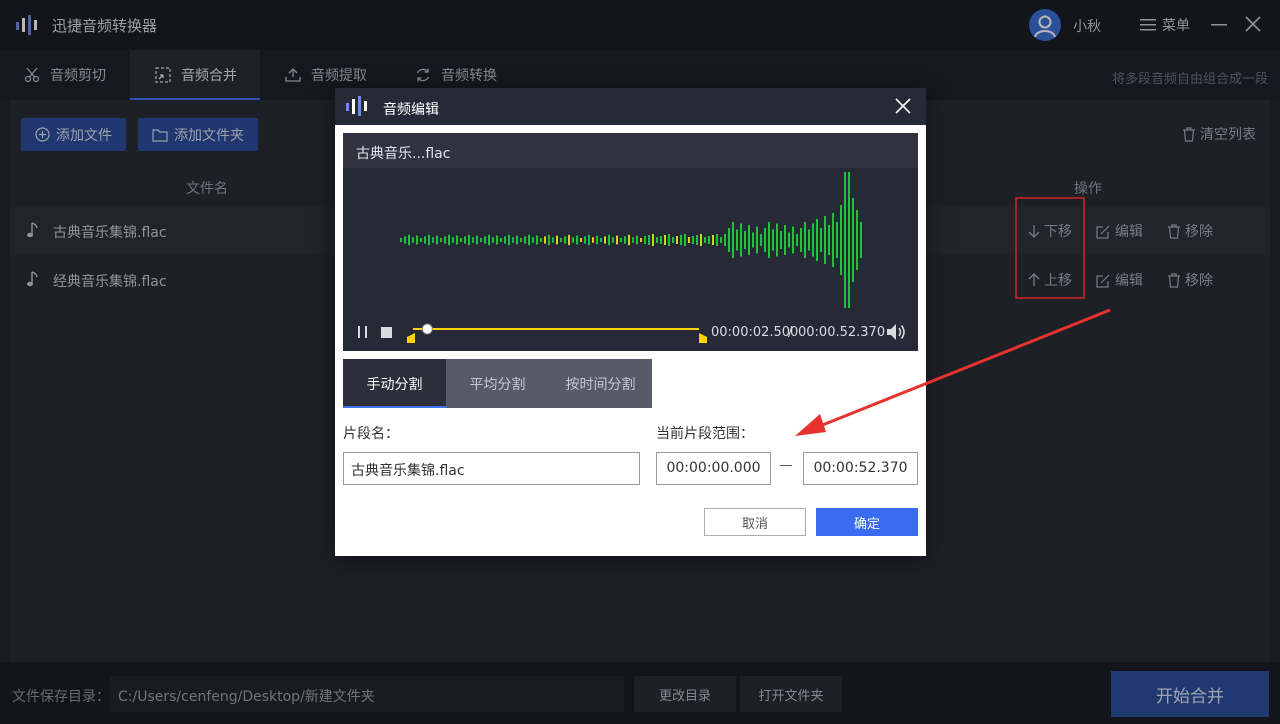 This screenshot has height=724, width=1280. I want to click on range-start-input: 00:00:00.000, so click(713, 468).